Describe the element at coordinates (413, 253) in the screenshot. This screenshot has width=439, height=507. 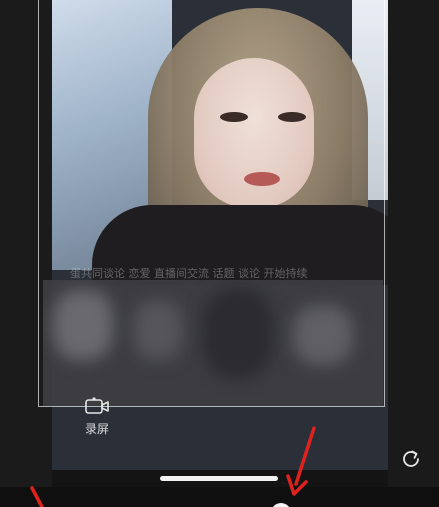
I see `right-margin` at that location.